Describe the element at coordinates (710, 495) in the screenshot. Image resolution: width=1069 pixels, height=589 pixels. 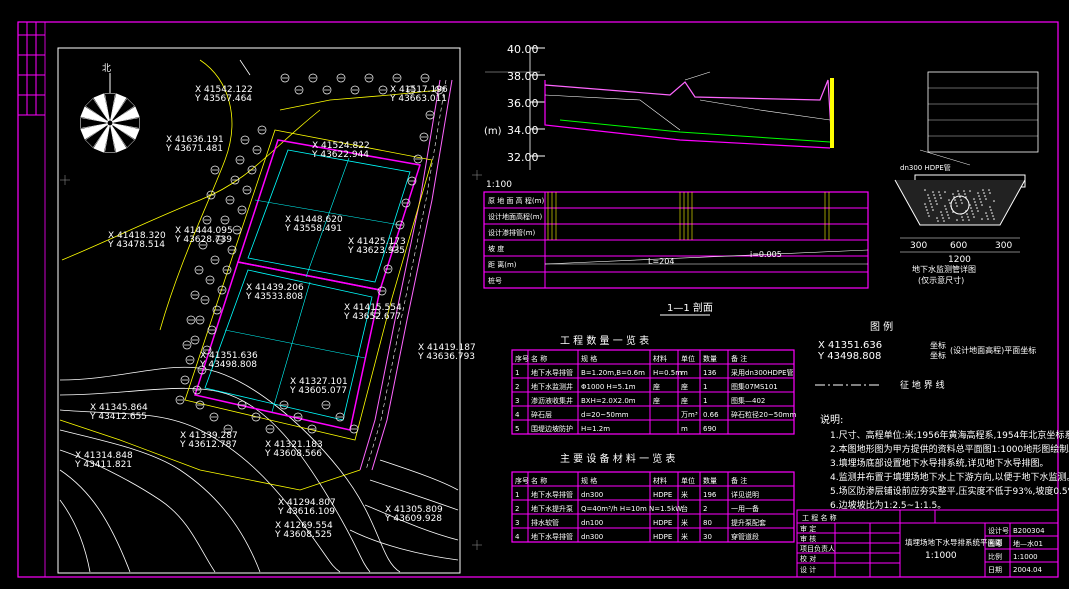
I see `table-cell: 196` at that location.